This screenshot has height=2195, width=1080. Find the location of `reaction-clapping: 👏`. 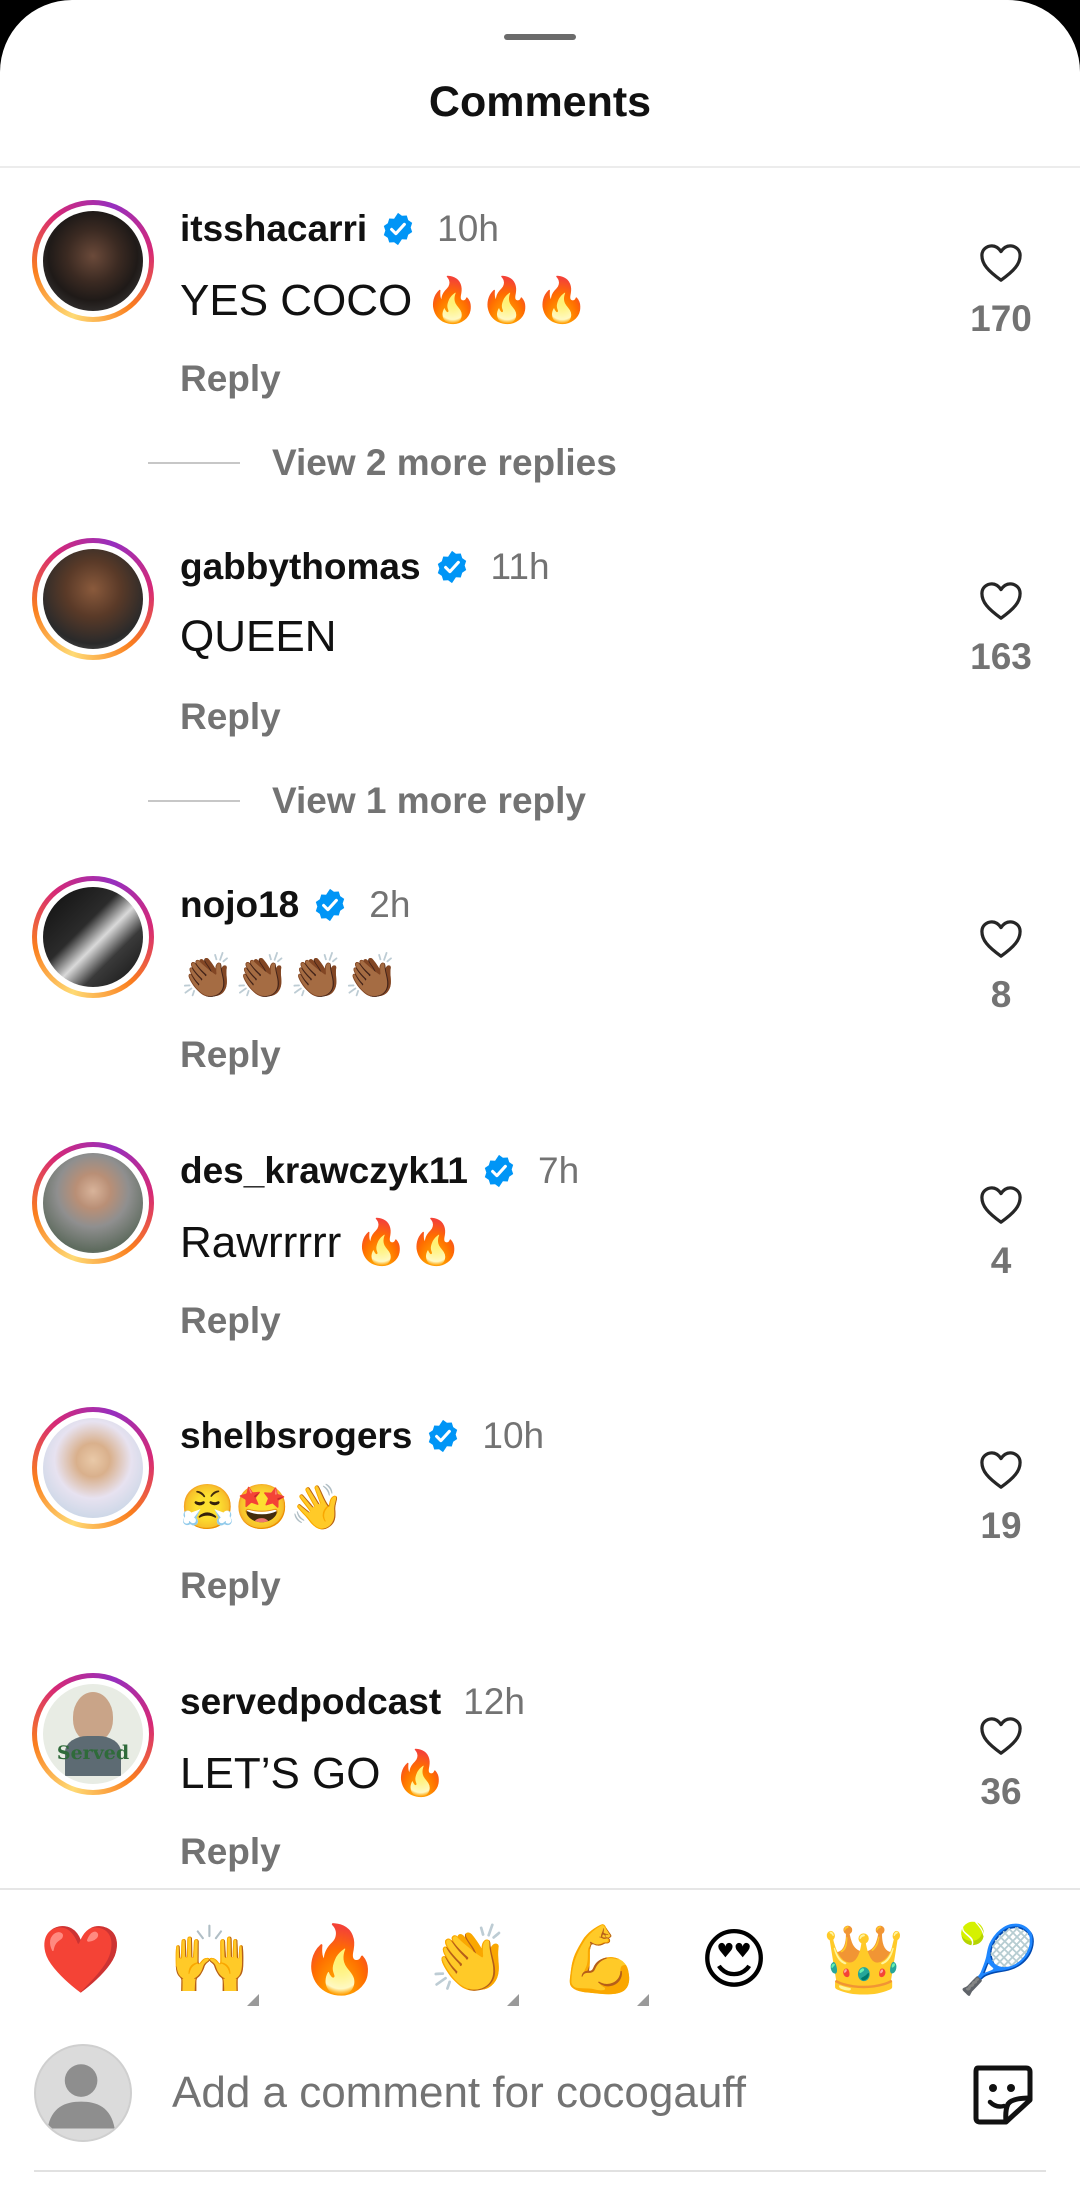

reaction-clapping: 👏 is located at coordinates (473, 1961).